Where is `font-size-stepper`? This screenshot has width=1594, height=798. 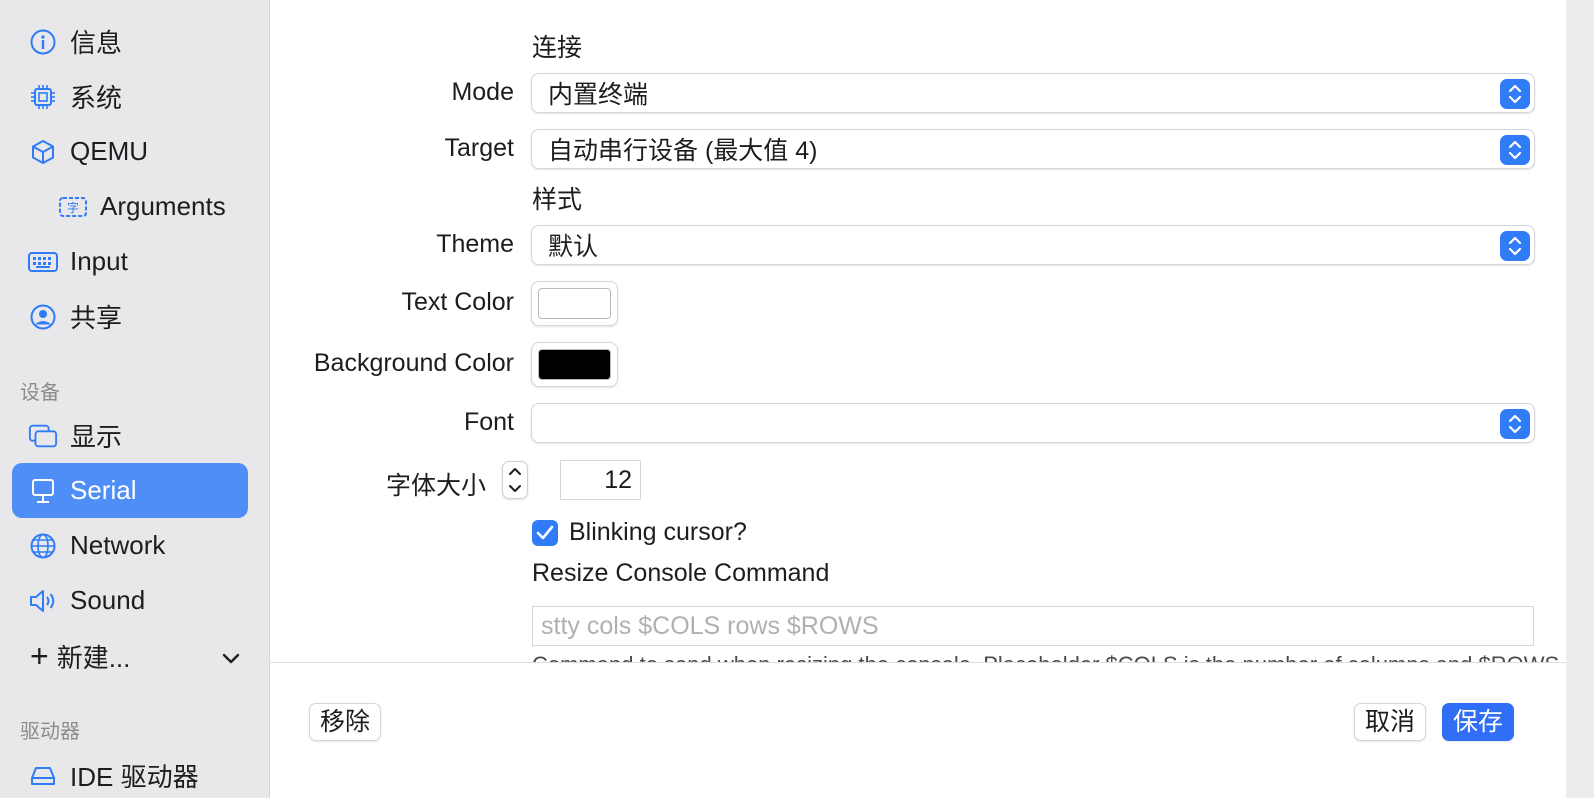 font-size-stepper is located at coordinates (515, 480).